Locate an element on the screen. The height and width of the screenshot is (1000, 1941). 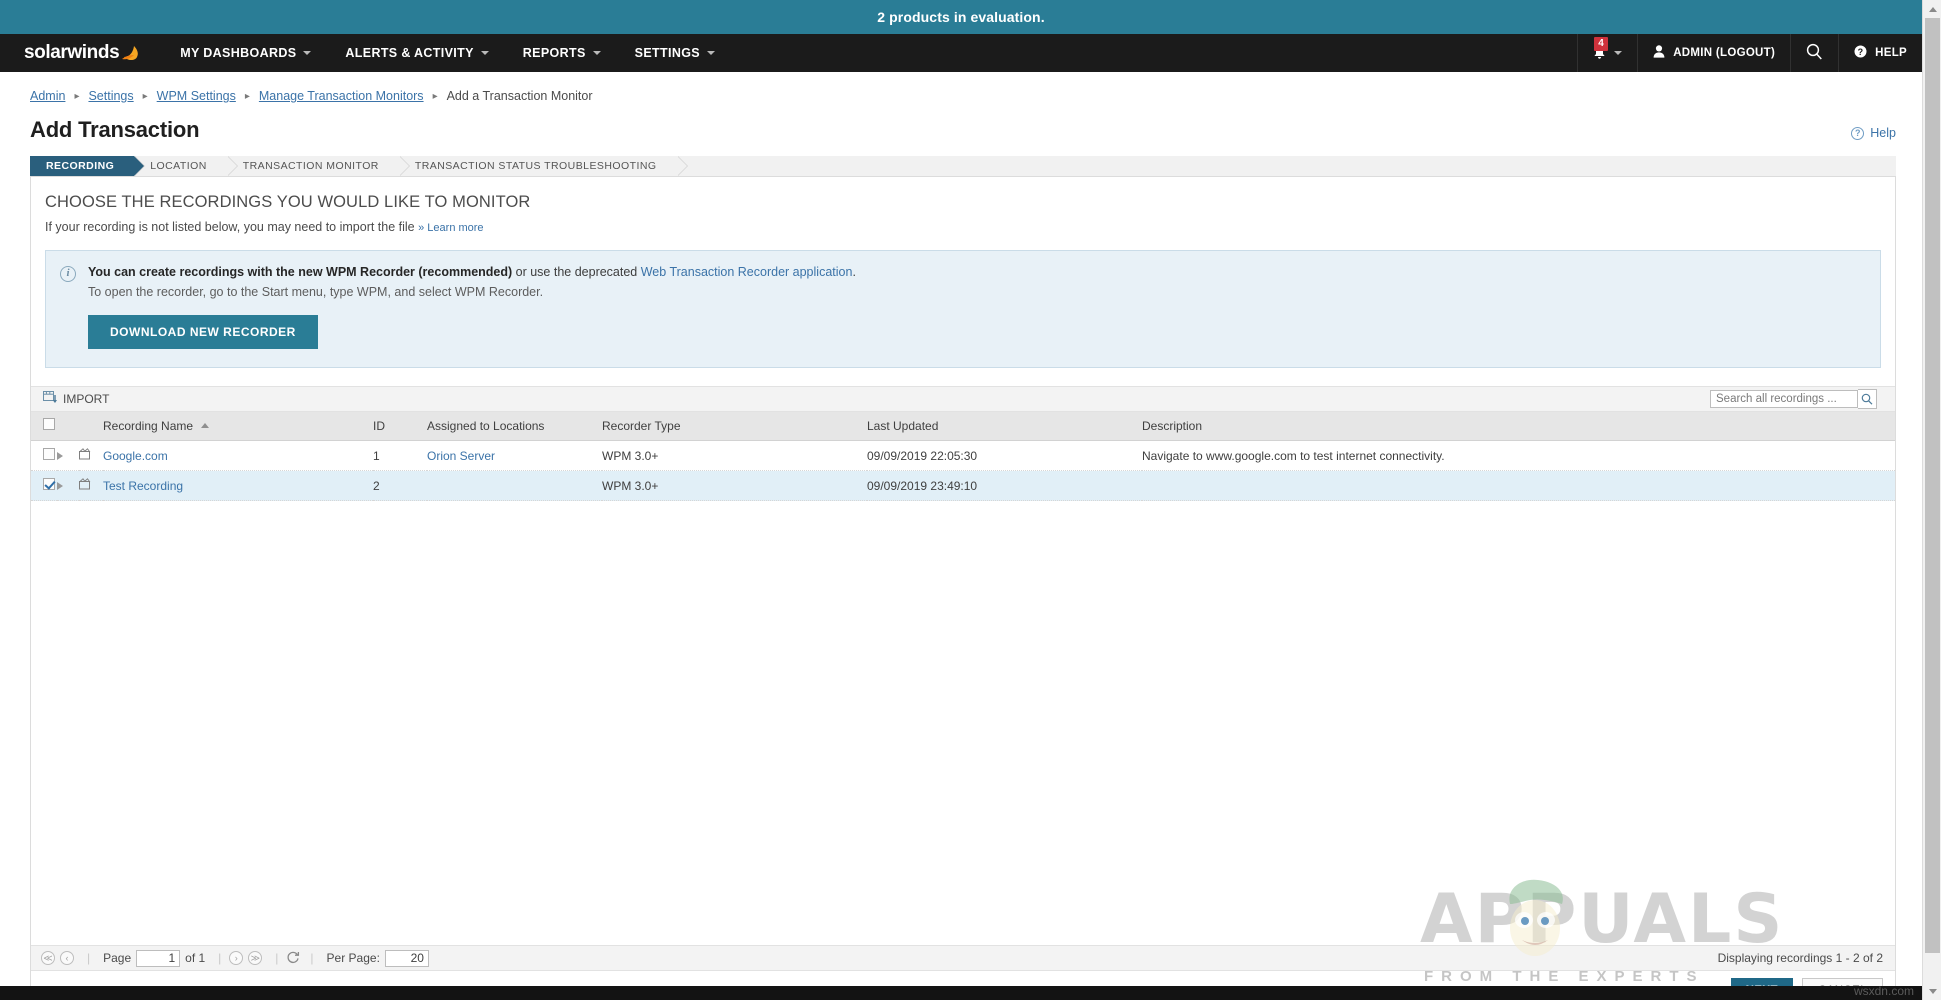
row-location-cell: Orion Server is located at coordinates (514, 455).